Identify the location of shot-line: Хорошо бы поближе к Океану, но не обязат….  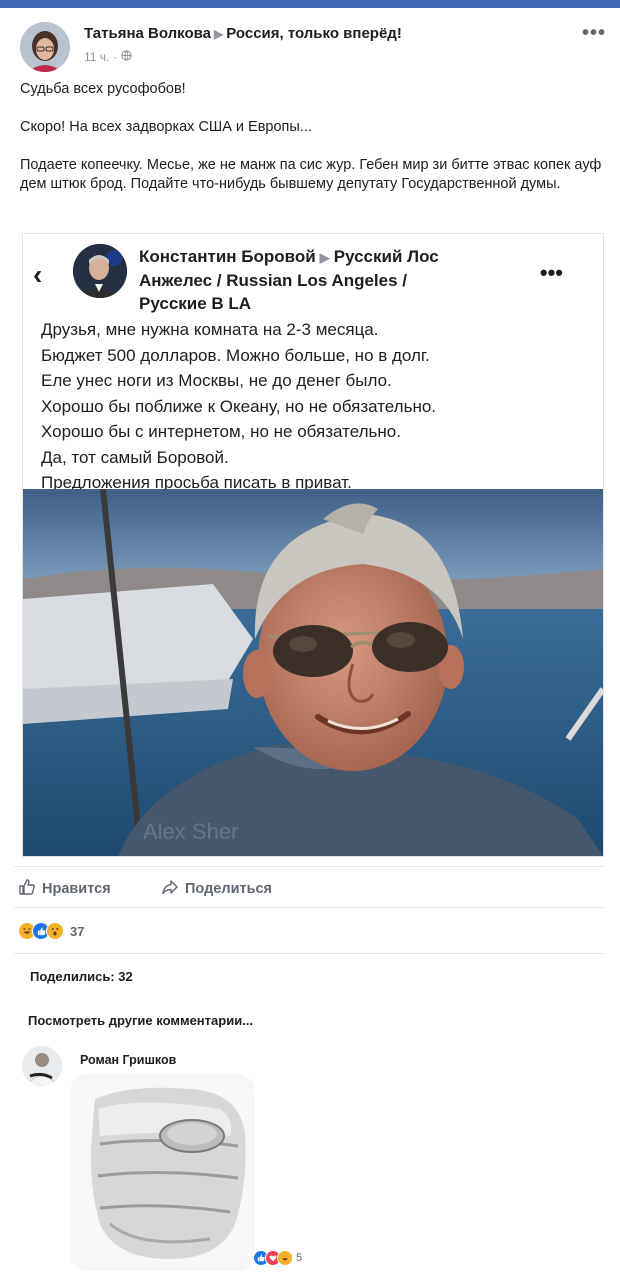
(239, 406).